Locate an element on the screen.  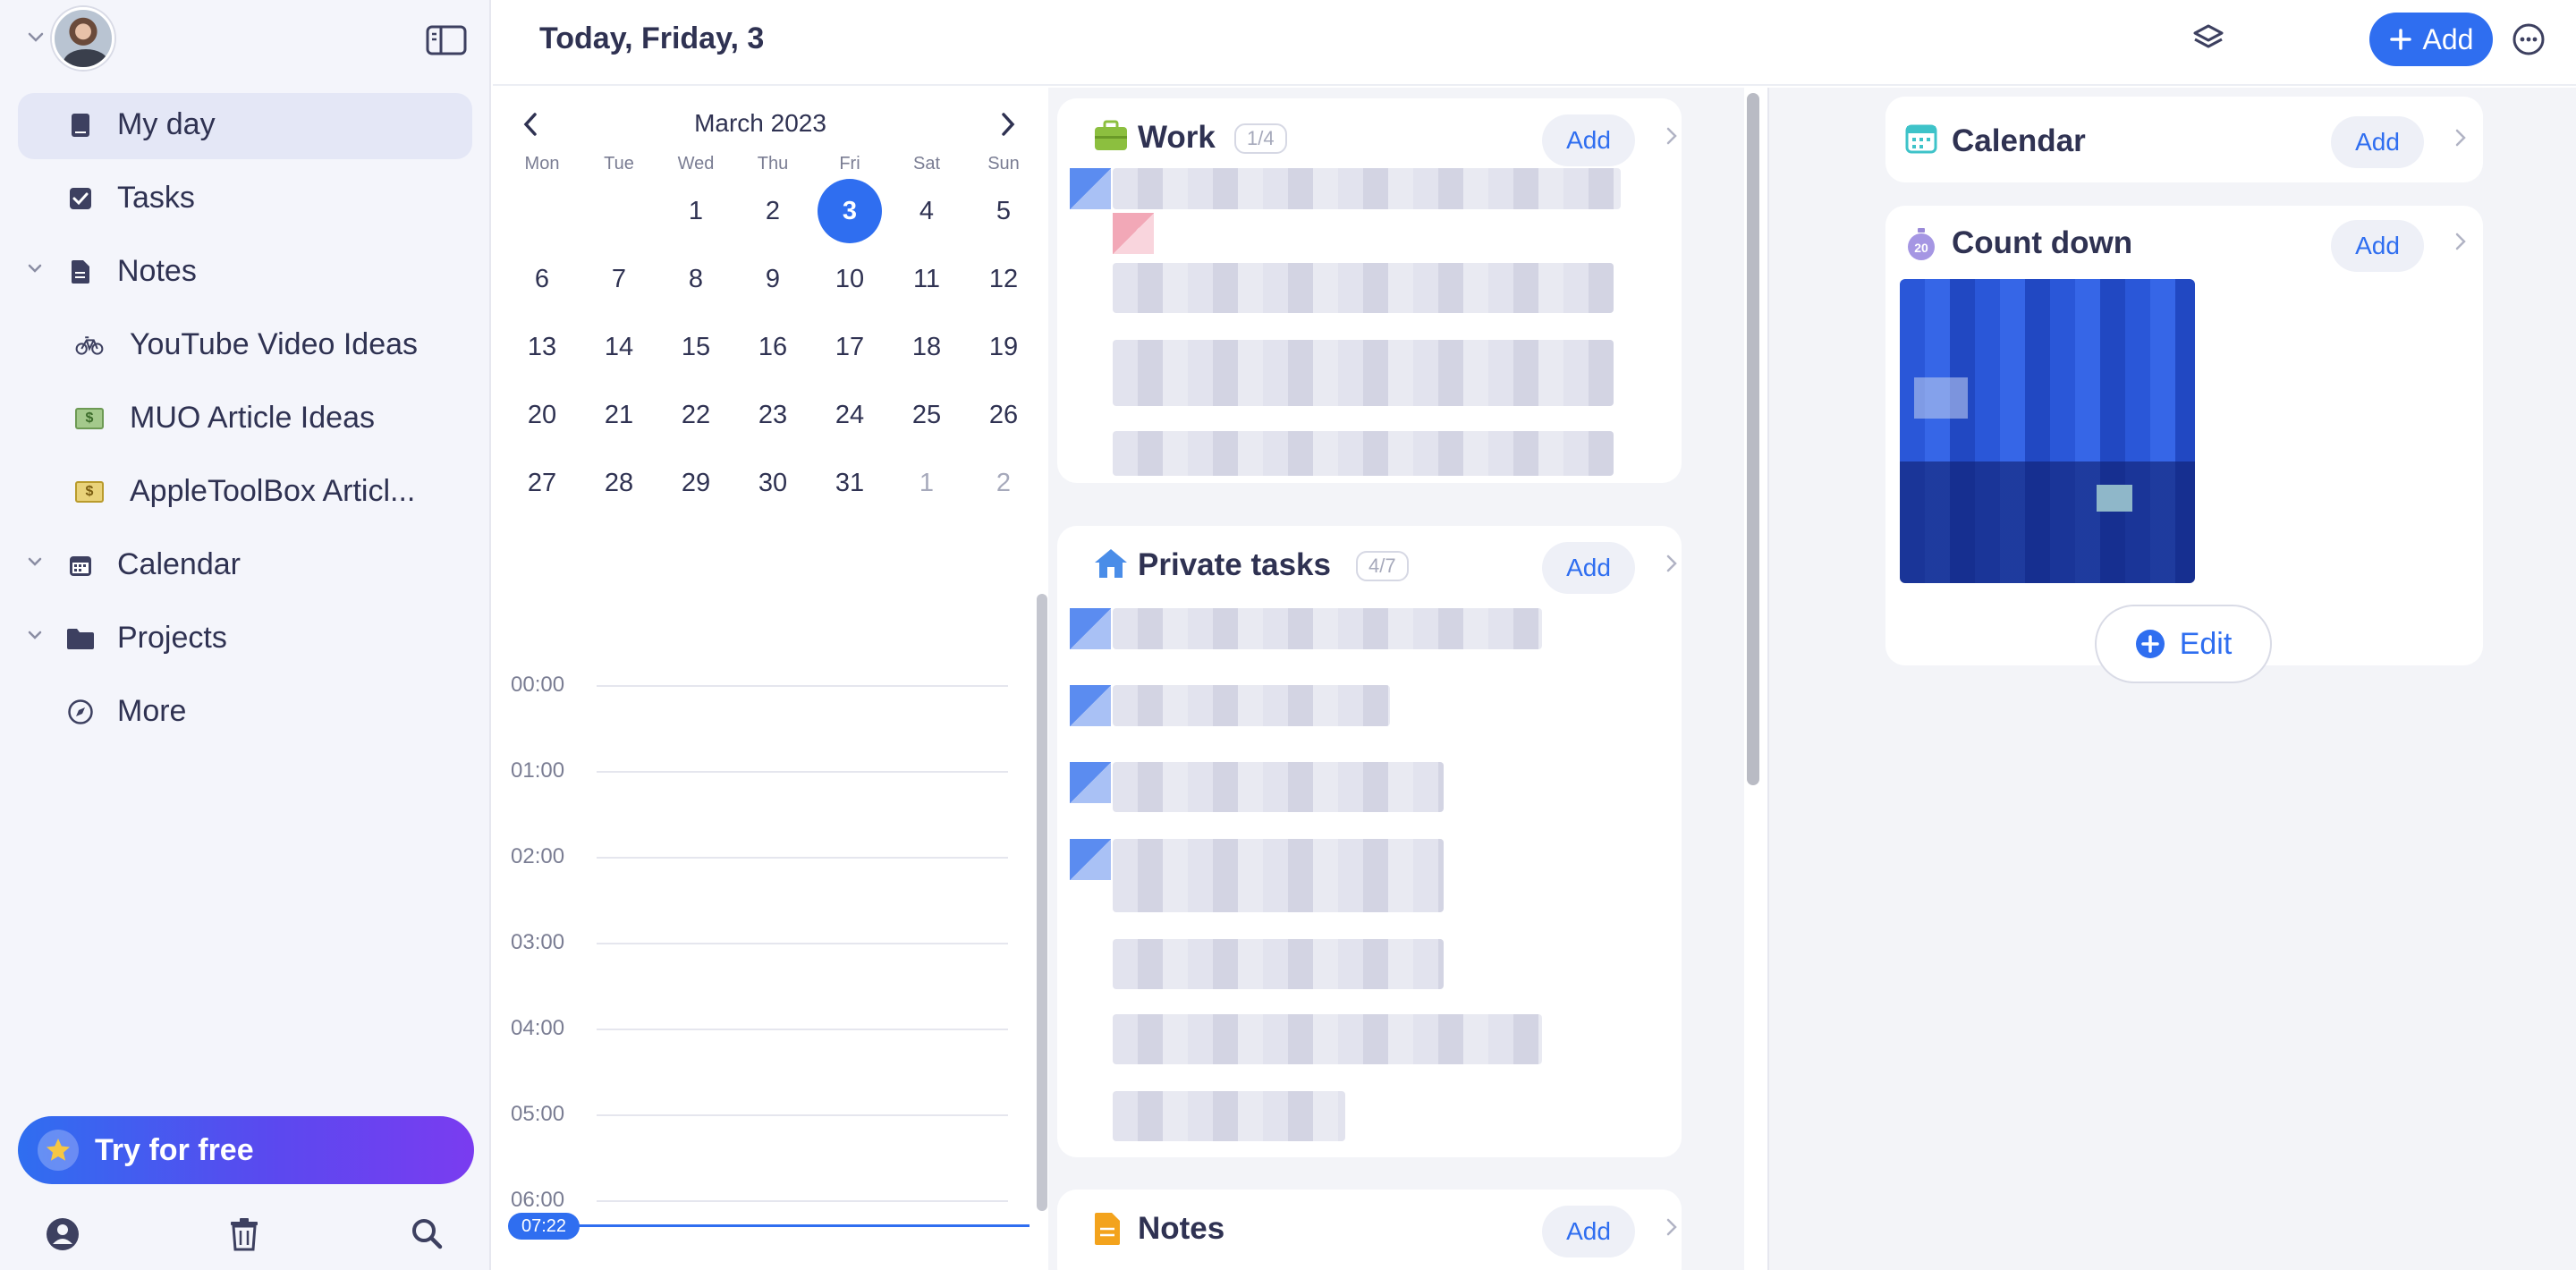
calendar-day: 28 is located at coordinates (619, 483).